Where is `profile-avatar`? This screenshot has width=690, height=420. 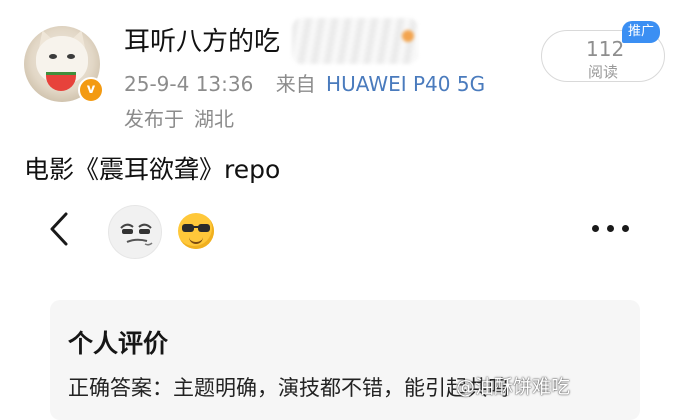
profile-avatar is located at coordinates (135, 232).